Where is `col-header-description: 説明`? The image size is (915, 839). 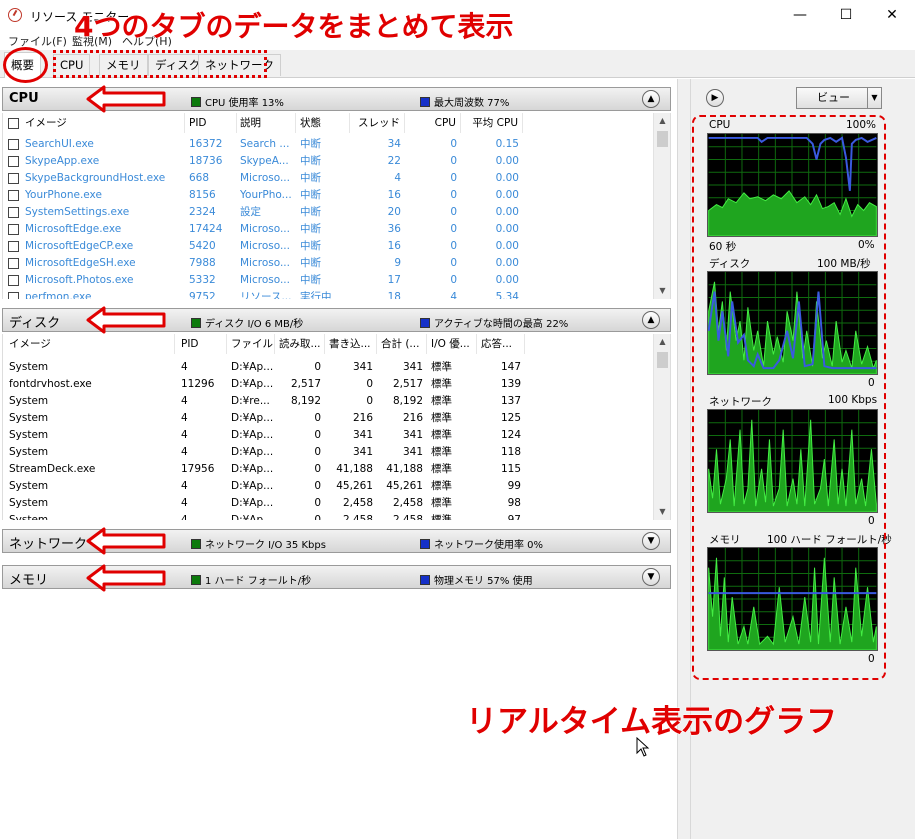 col-header-description: 説明 is located at coordinates (268, 123).